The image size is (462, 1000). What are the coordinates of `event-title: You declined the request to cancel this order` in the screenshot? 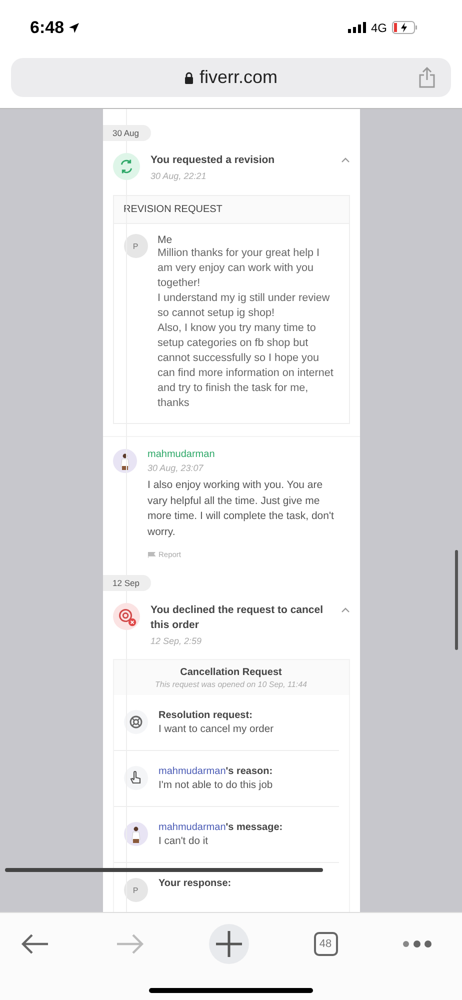 It's located at (237, 618).